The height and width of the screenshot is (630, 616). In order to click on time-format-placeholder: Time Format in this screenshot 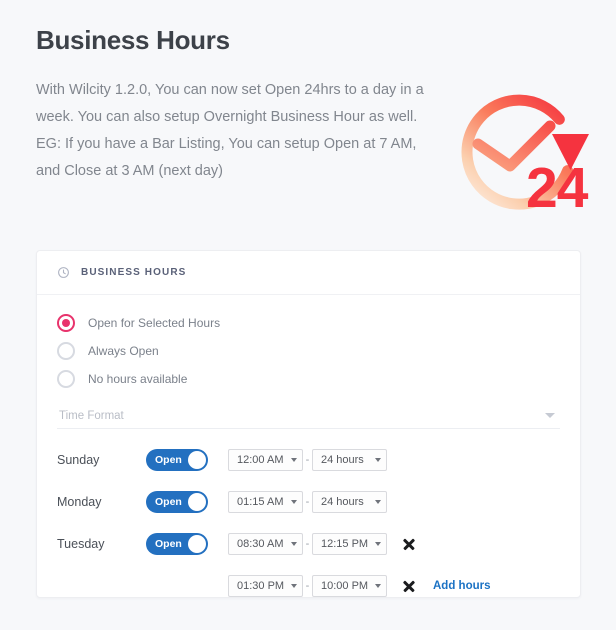, I will do `click(91, 415)`.